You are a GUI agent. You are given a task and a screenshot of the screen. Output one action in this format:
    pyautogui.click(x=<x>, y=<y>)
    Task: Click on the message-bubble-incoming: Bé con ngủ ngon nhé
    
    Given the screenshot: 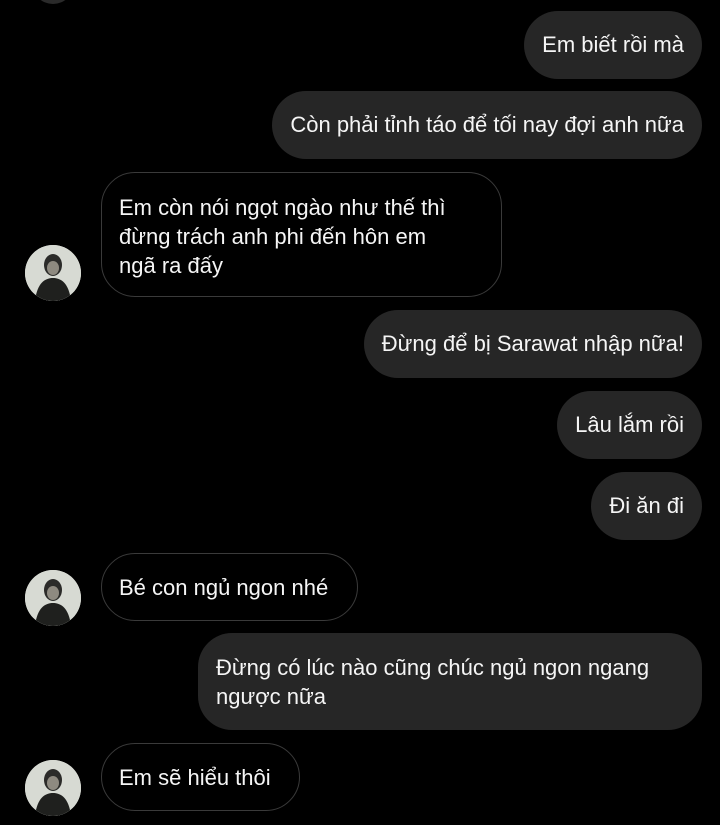 What is the action you would take?
    pyautogui.click(x=229, y=587)
    